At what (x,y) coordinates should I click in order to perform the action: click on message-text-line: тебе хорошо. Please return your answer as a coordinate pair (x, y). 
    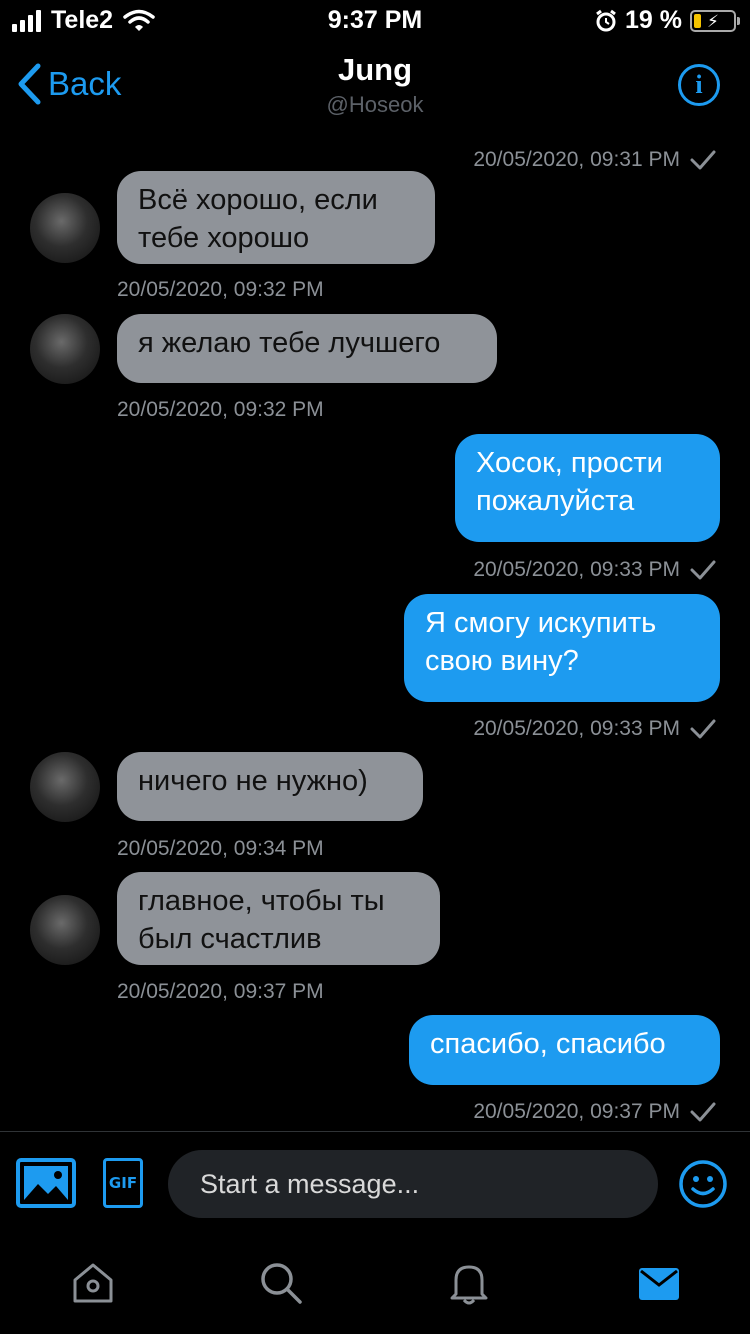
    Looking at the image, I should click on (224, 238).